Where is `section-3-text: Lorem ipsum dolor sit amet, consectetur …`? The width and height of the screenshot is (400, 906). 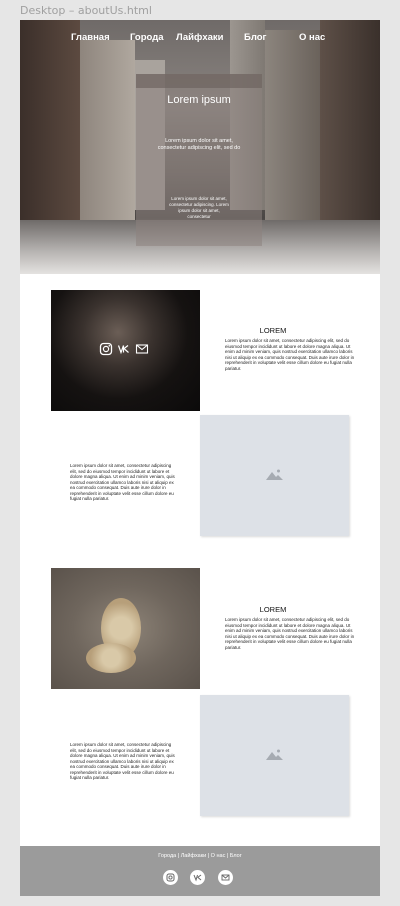
section-3-text: Lorem ipsum dolor sit amet, consectetur … is located at coordinates (290, 633).